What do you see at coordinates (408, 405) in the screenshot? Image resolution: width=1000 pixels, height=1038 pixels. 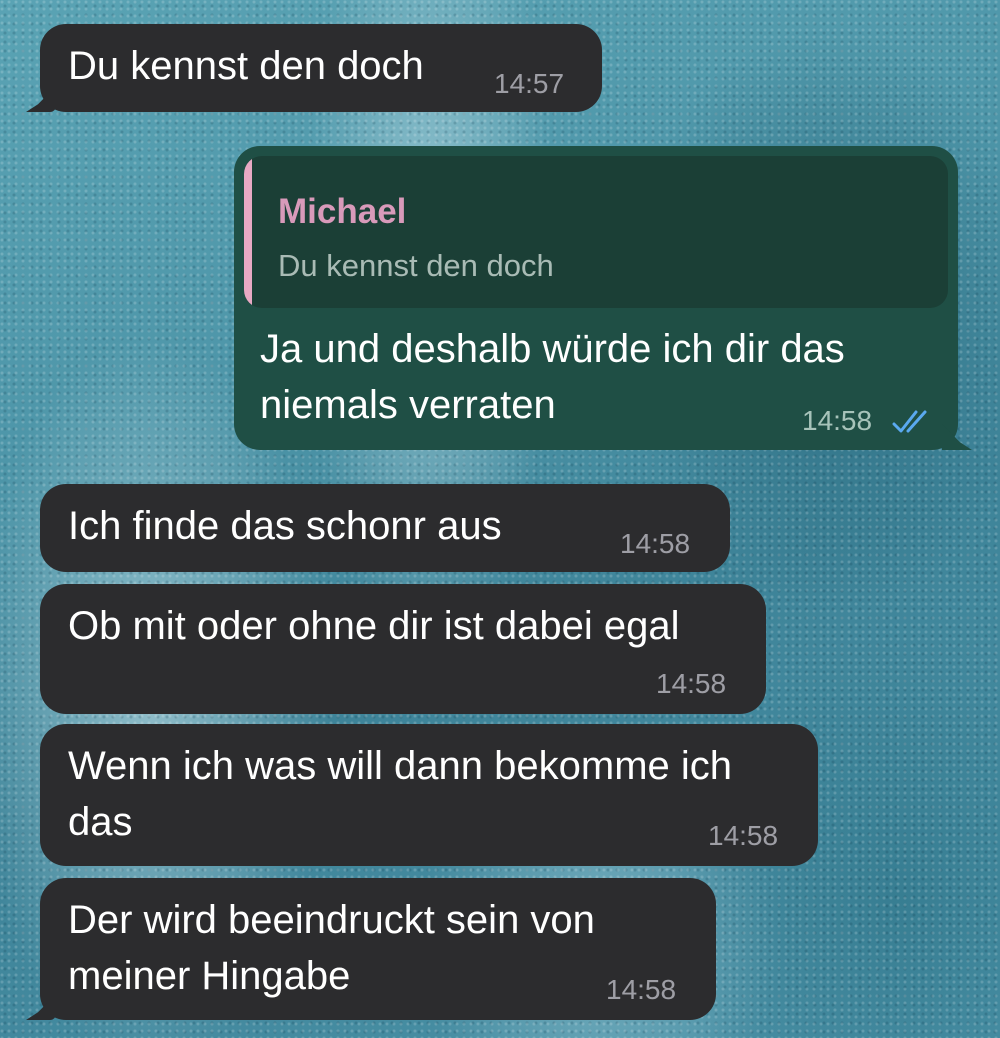 I see `message-text-line: niemals verraten` at bounding box center [408, 405].